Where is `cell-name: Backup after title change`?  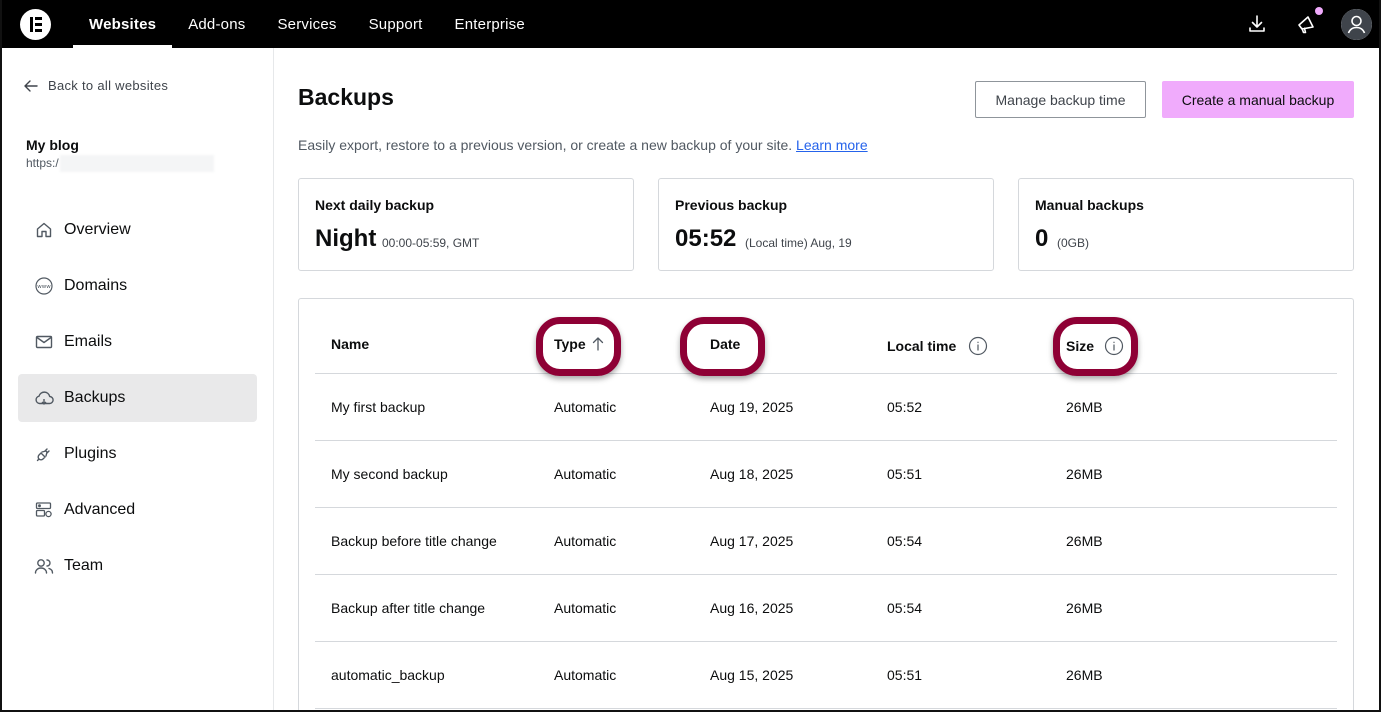 cell-name: Backup after title change is located at coordinates (408, 608).